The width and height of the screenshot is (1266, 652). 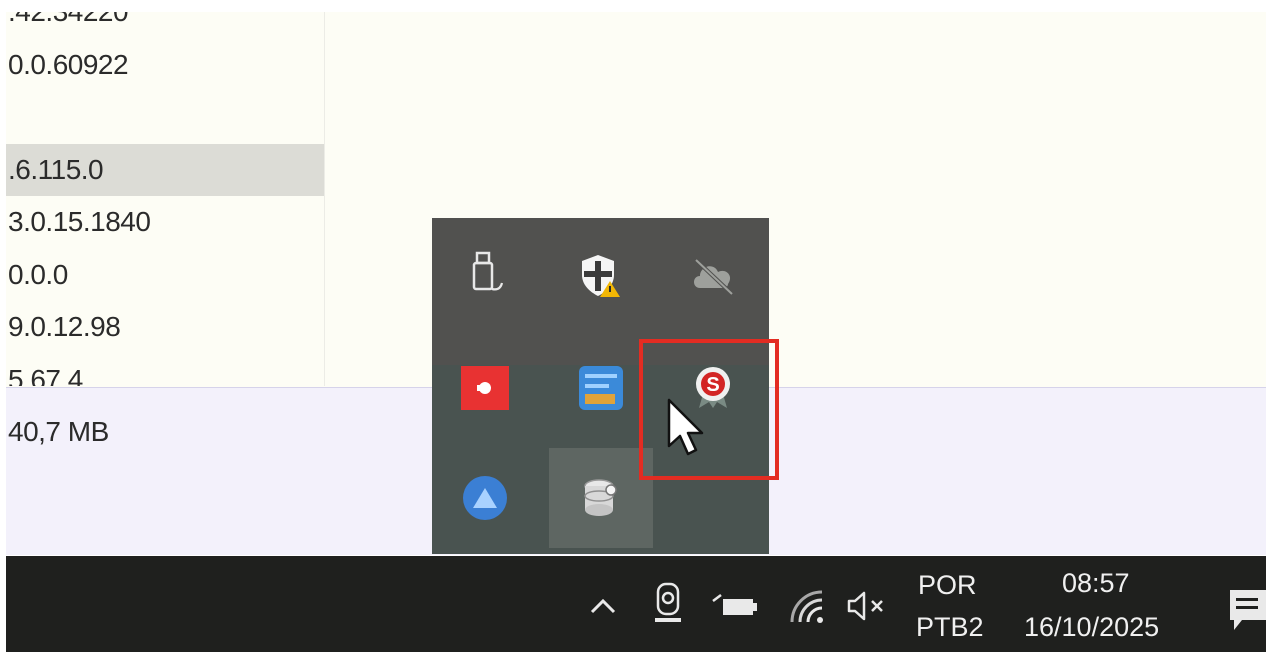 What do you see at coordinates (1091, 627) in the screenshot?
I see `clock-date: 16/10/2025` at bounding box center [1091, 627].